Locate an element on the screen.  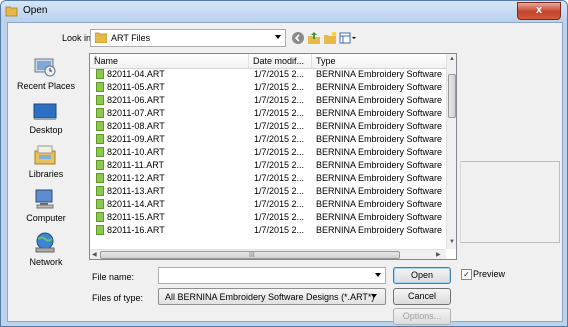
scroll-right-icon: ▶ is located at coordinates (438, 254).